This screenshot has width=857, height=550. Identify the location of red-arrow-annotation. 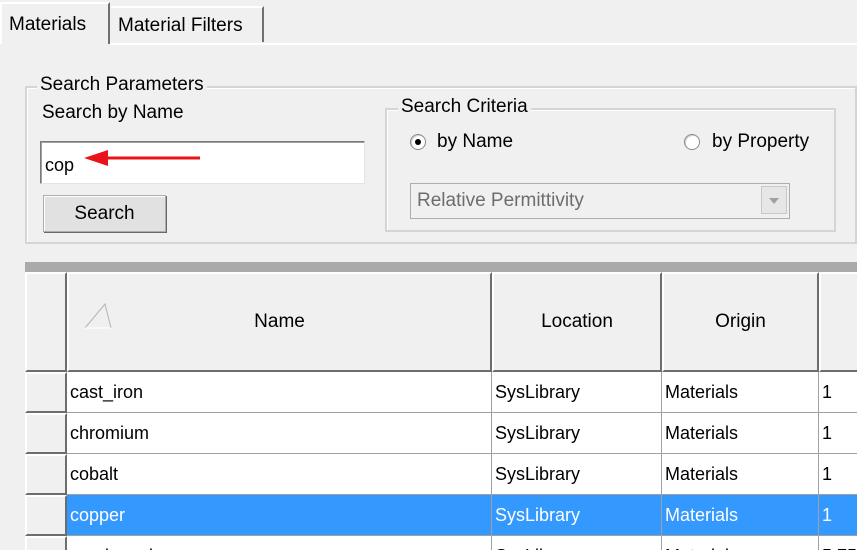
(142, 158).